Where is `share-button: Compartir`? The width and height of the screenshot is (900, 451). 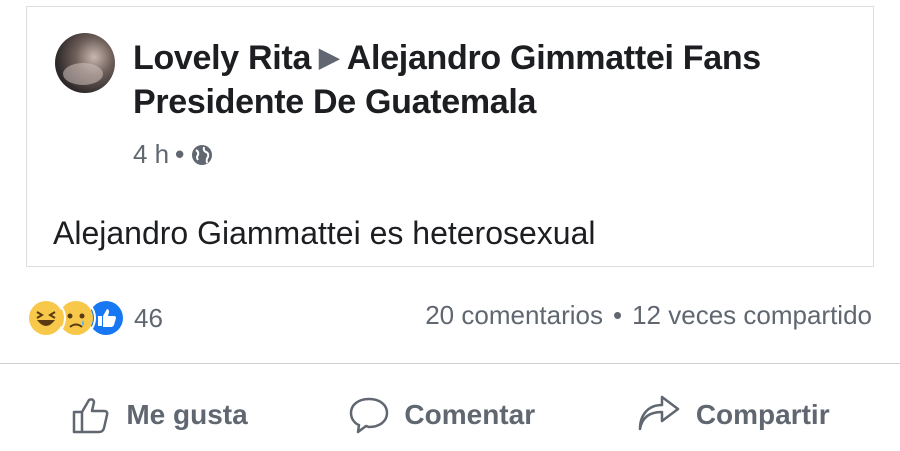
share-button: Compartir is located at coordinates (733, 415).